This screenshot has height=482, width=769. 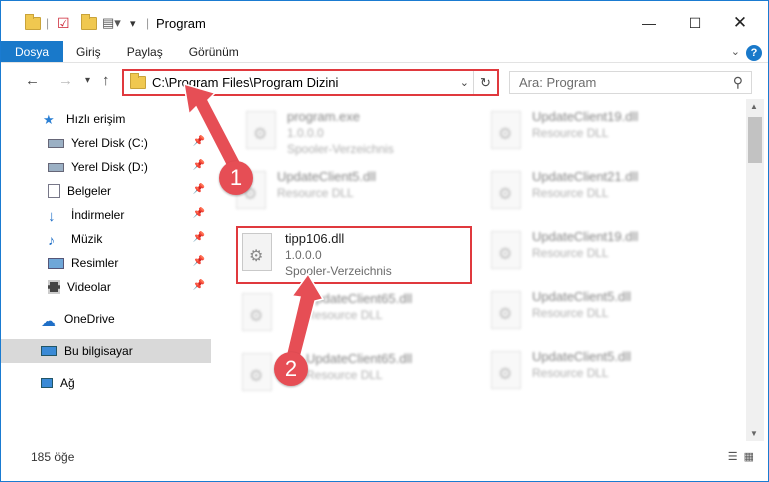 What do you see at coordinates (291, 369) in the screenshot?
I see `step-badge-2: 2` at bounding box center [291, 369].